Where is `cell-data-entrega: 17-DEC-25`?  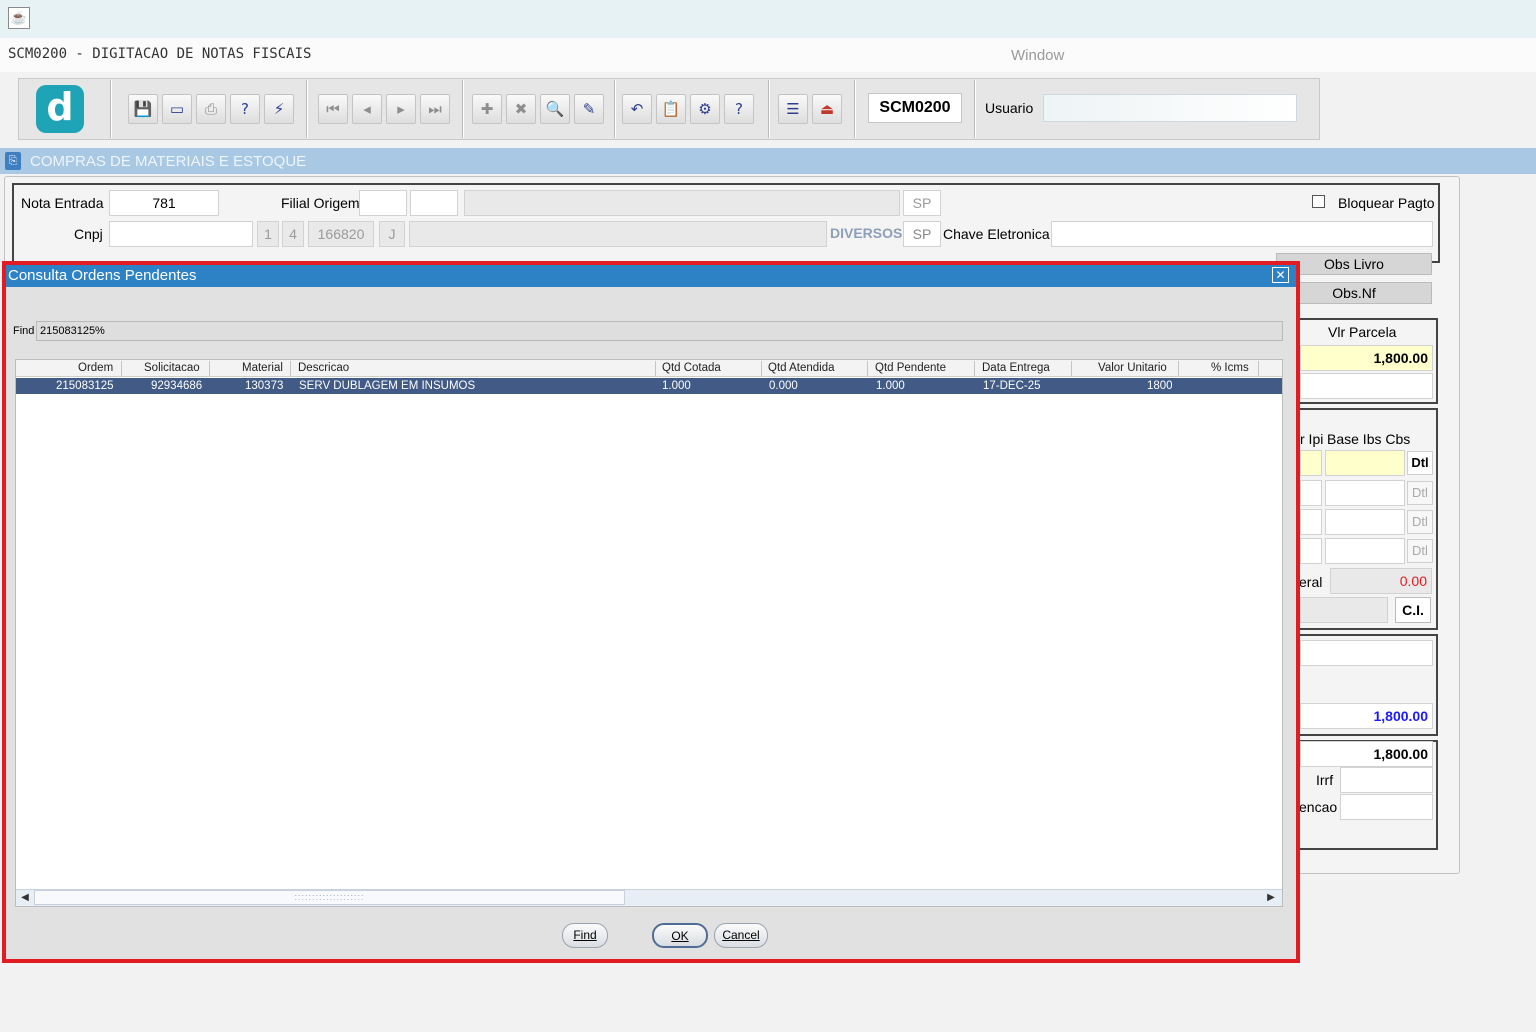 cell-data-entrega: 17-DEC-25 is located at coordinates (1012, 386).